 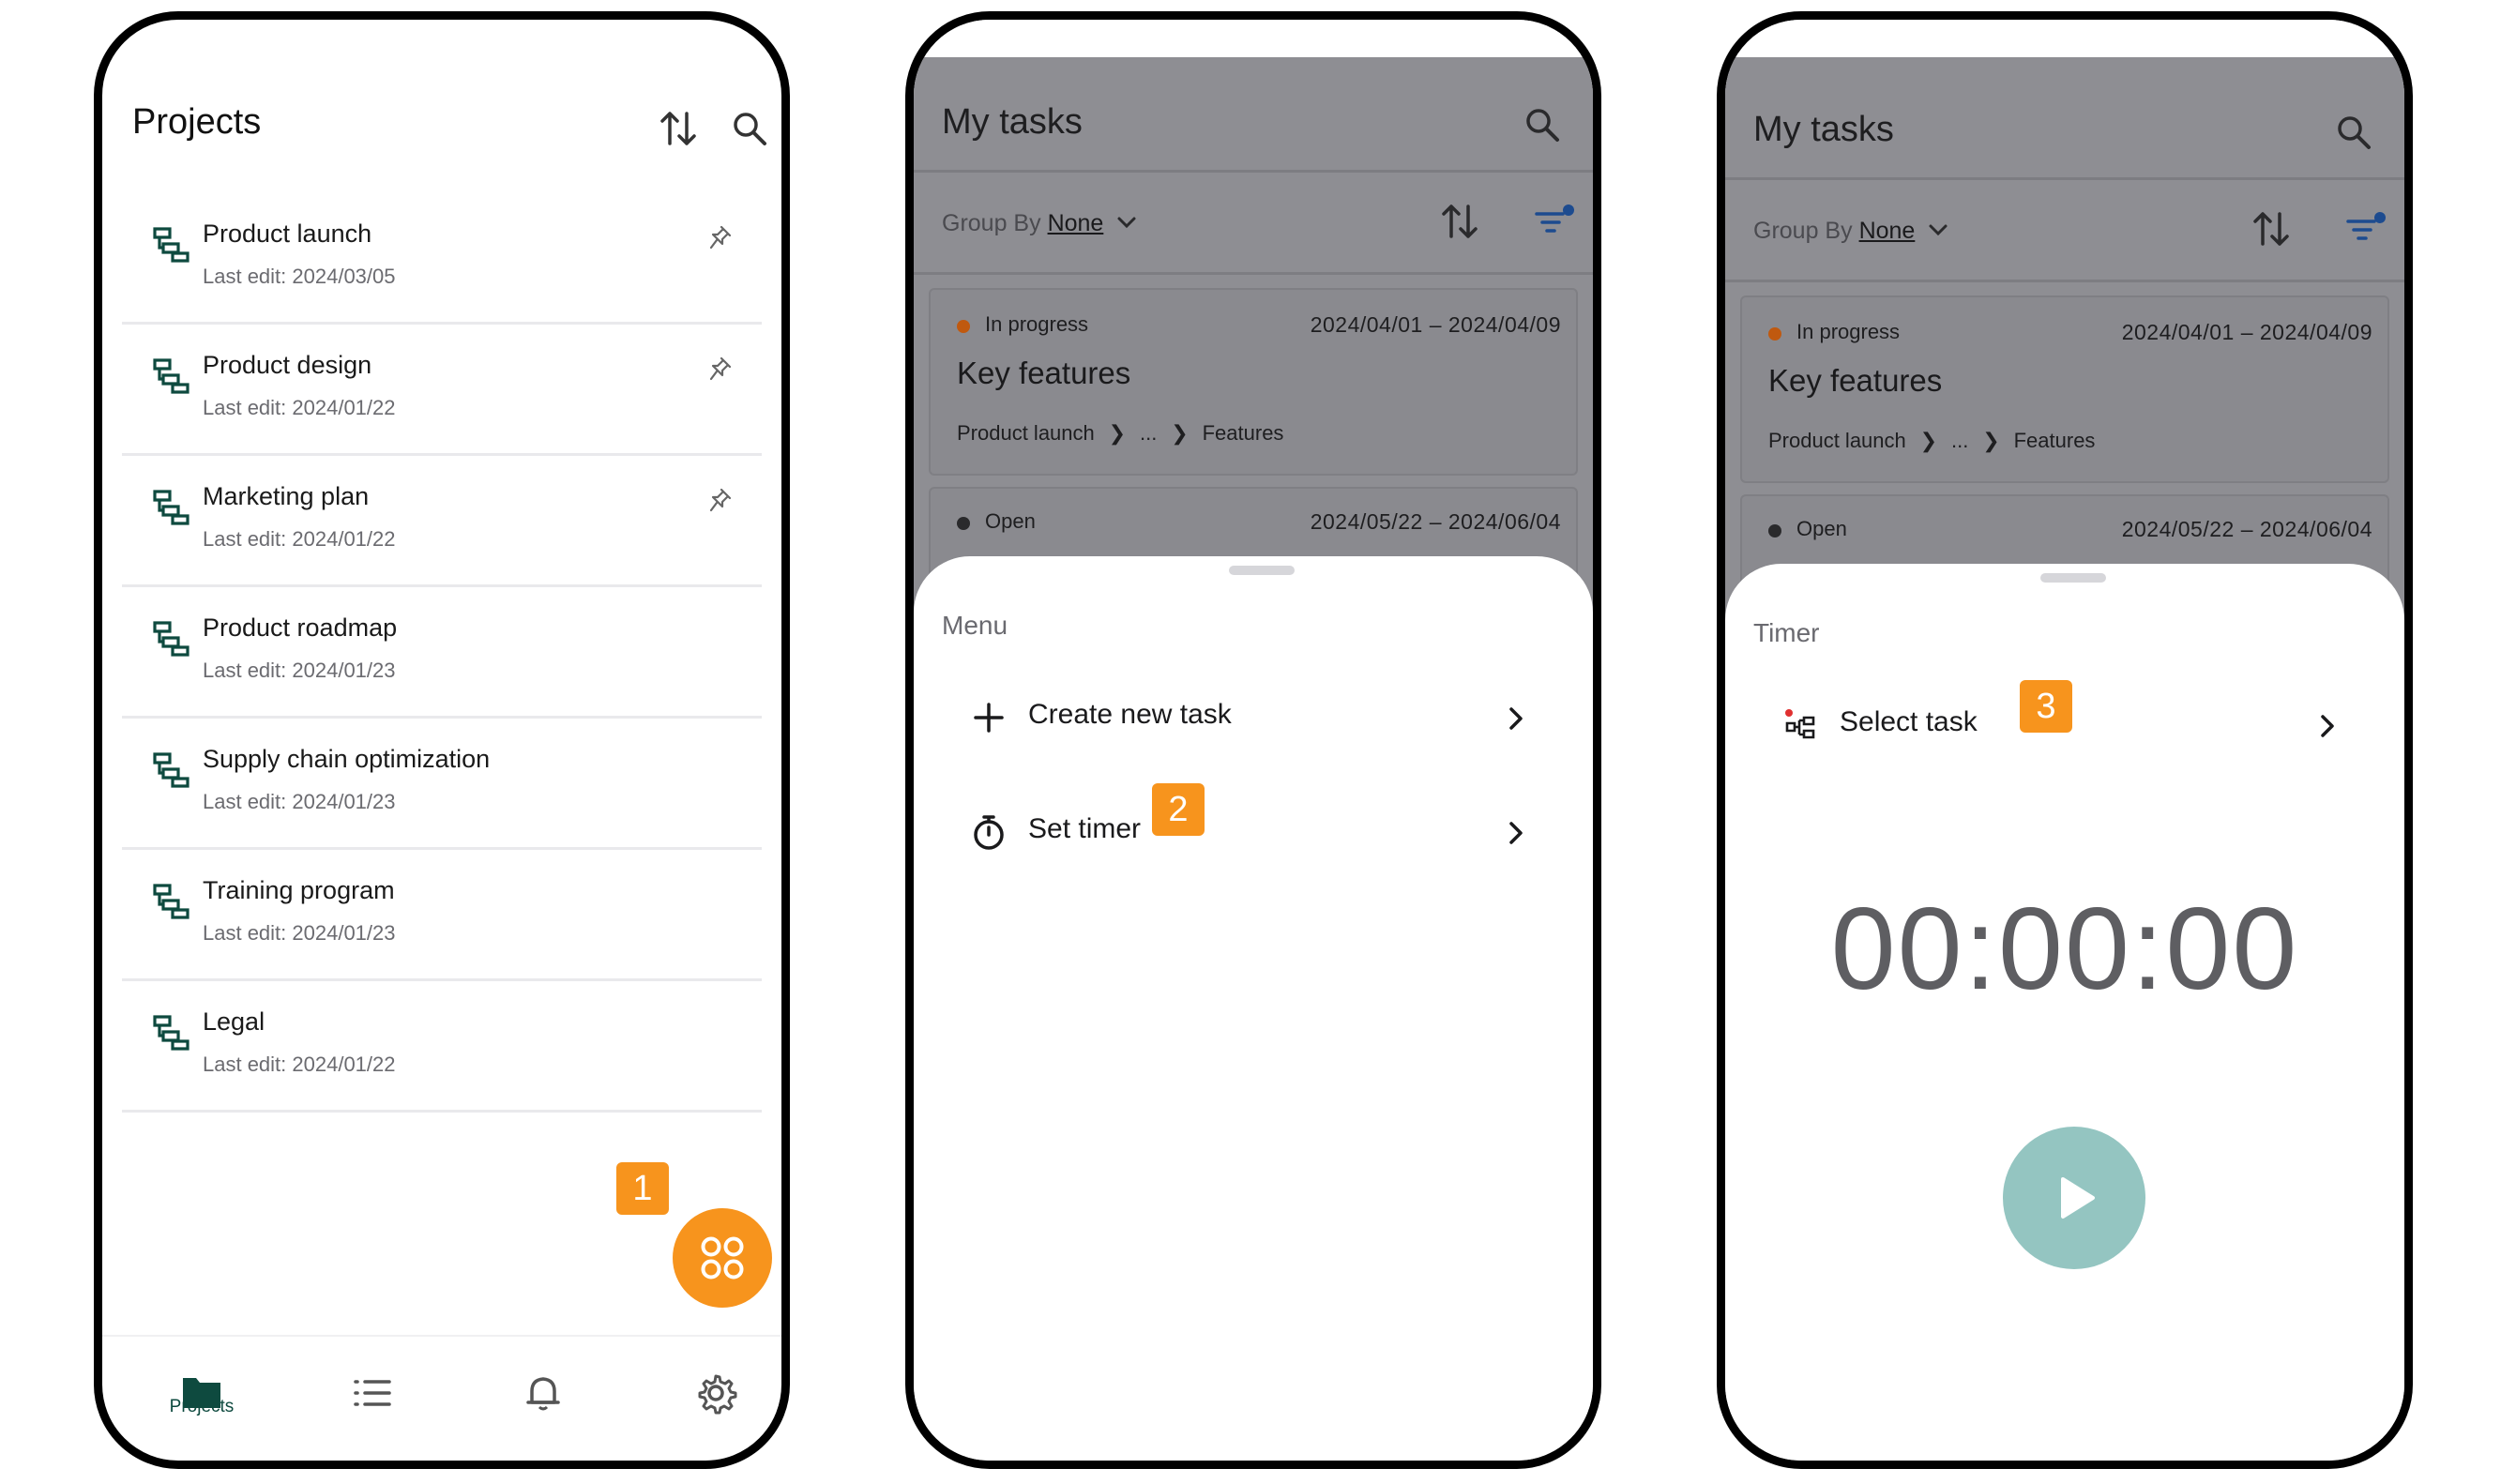 I want to click on gear-icon, so click(x=716, y=1393).